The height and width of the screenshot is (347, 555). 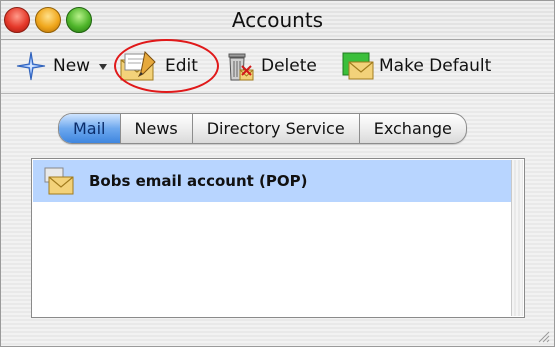 What do you see at coordinates (239, 66) in the screenshot?
I see `trash-can-icon` at bounding box center [239, 66].